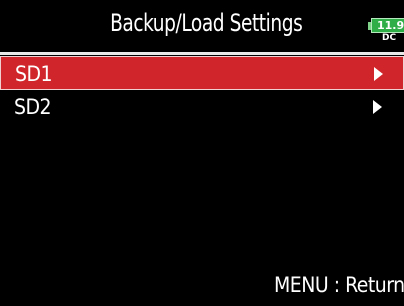 This screenshot has width=404, height=306. Describe the element at coordinates (34, 74) in the screenshot. I see `menu-item-label: SD1` at that location.